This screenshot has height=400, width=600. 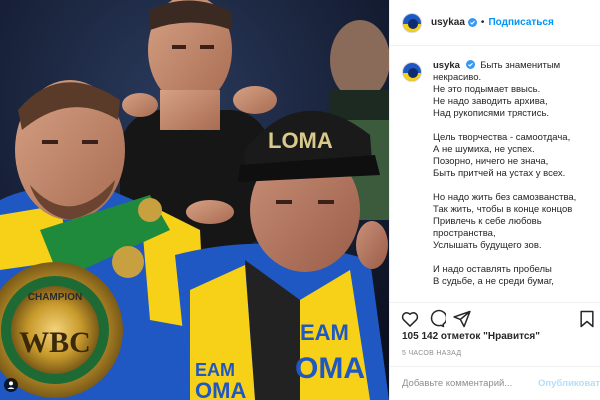 What do you see at coordinates (520, 22) in the screenshot?
I see `follow-button: Подписаться` at bounding box center [520, 22].